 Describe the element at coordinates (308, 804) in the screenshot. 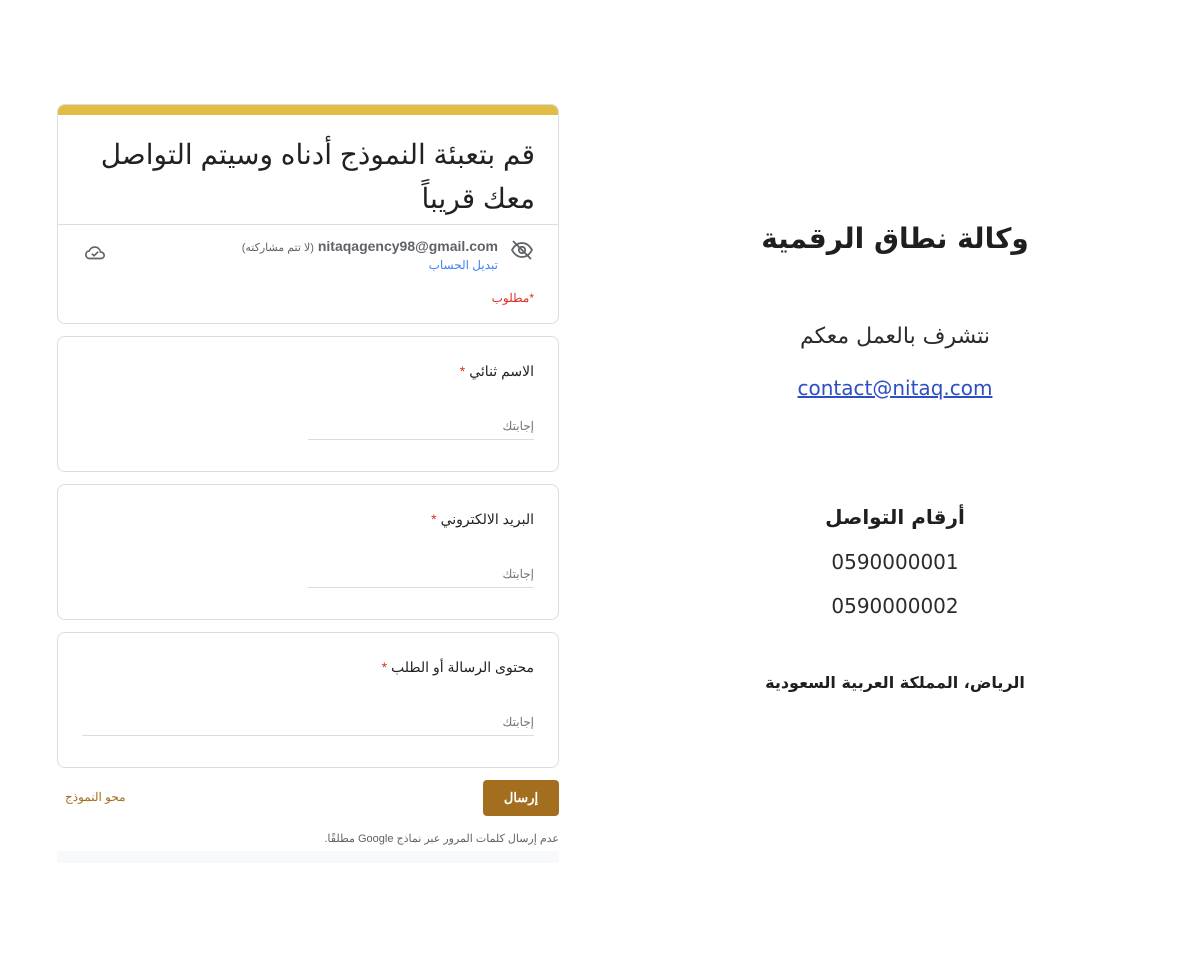

I see `form-actions: إرسال محو النموذج` at that location.